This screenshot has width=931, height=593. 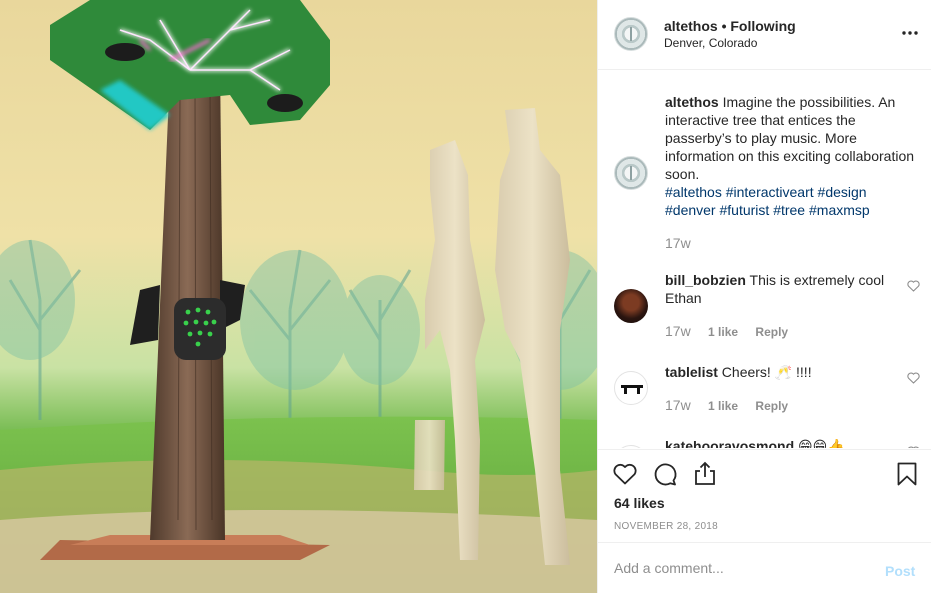 What do you see at coordinates (666, 526) in the screenshot?
I see `post-date: NOVEMBER 28, 2018` at bounding box center [666, 526].